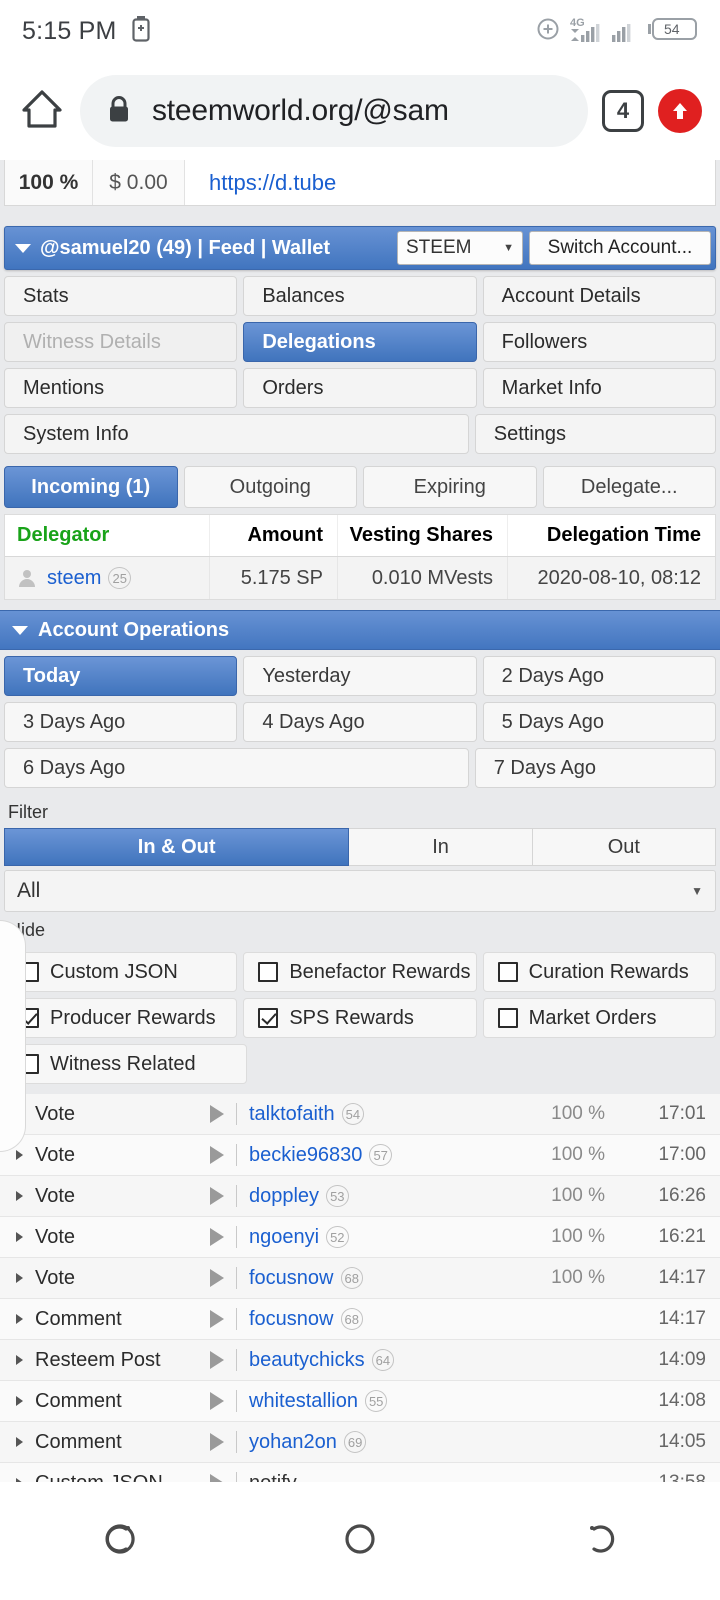 The height and width of the screenshot is (1600, 720). Describe the element at coordinates (599, 342) in the screenshot. I see `tab-followers: Followers` at that location.